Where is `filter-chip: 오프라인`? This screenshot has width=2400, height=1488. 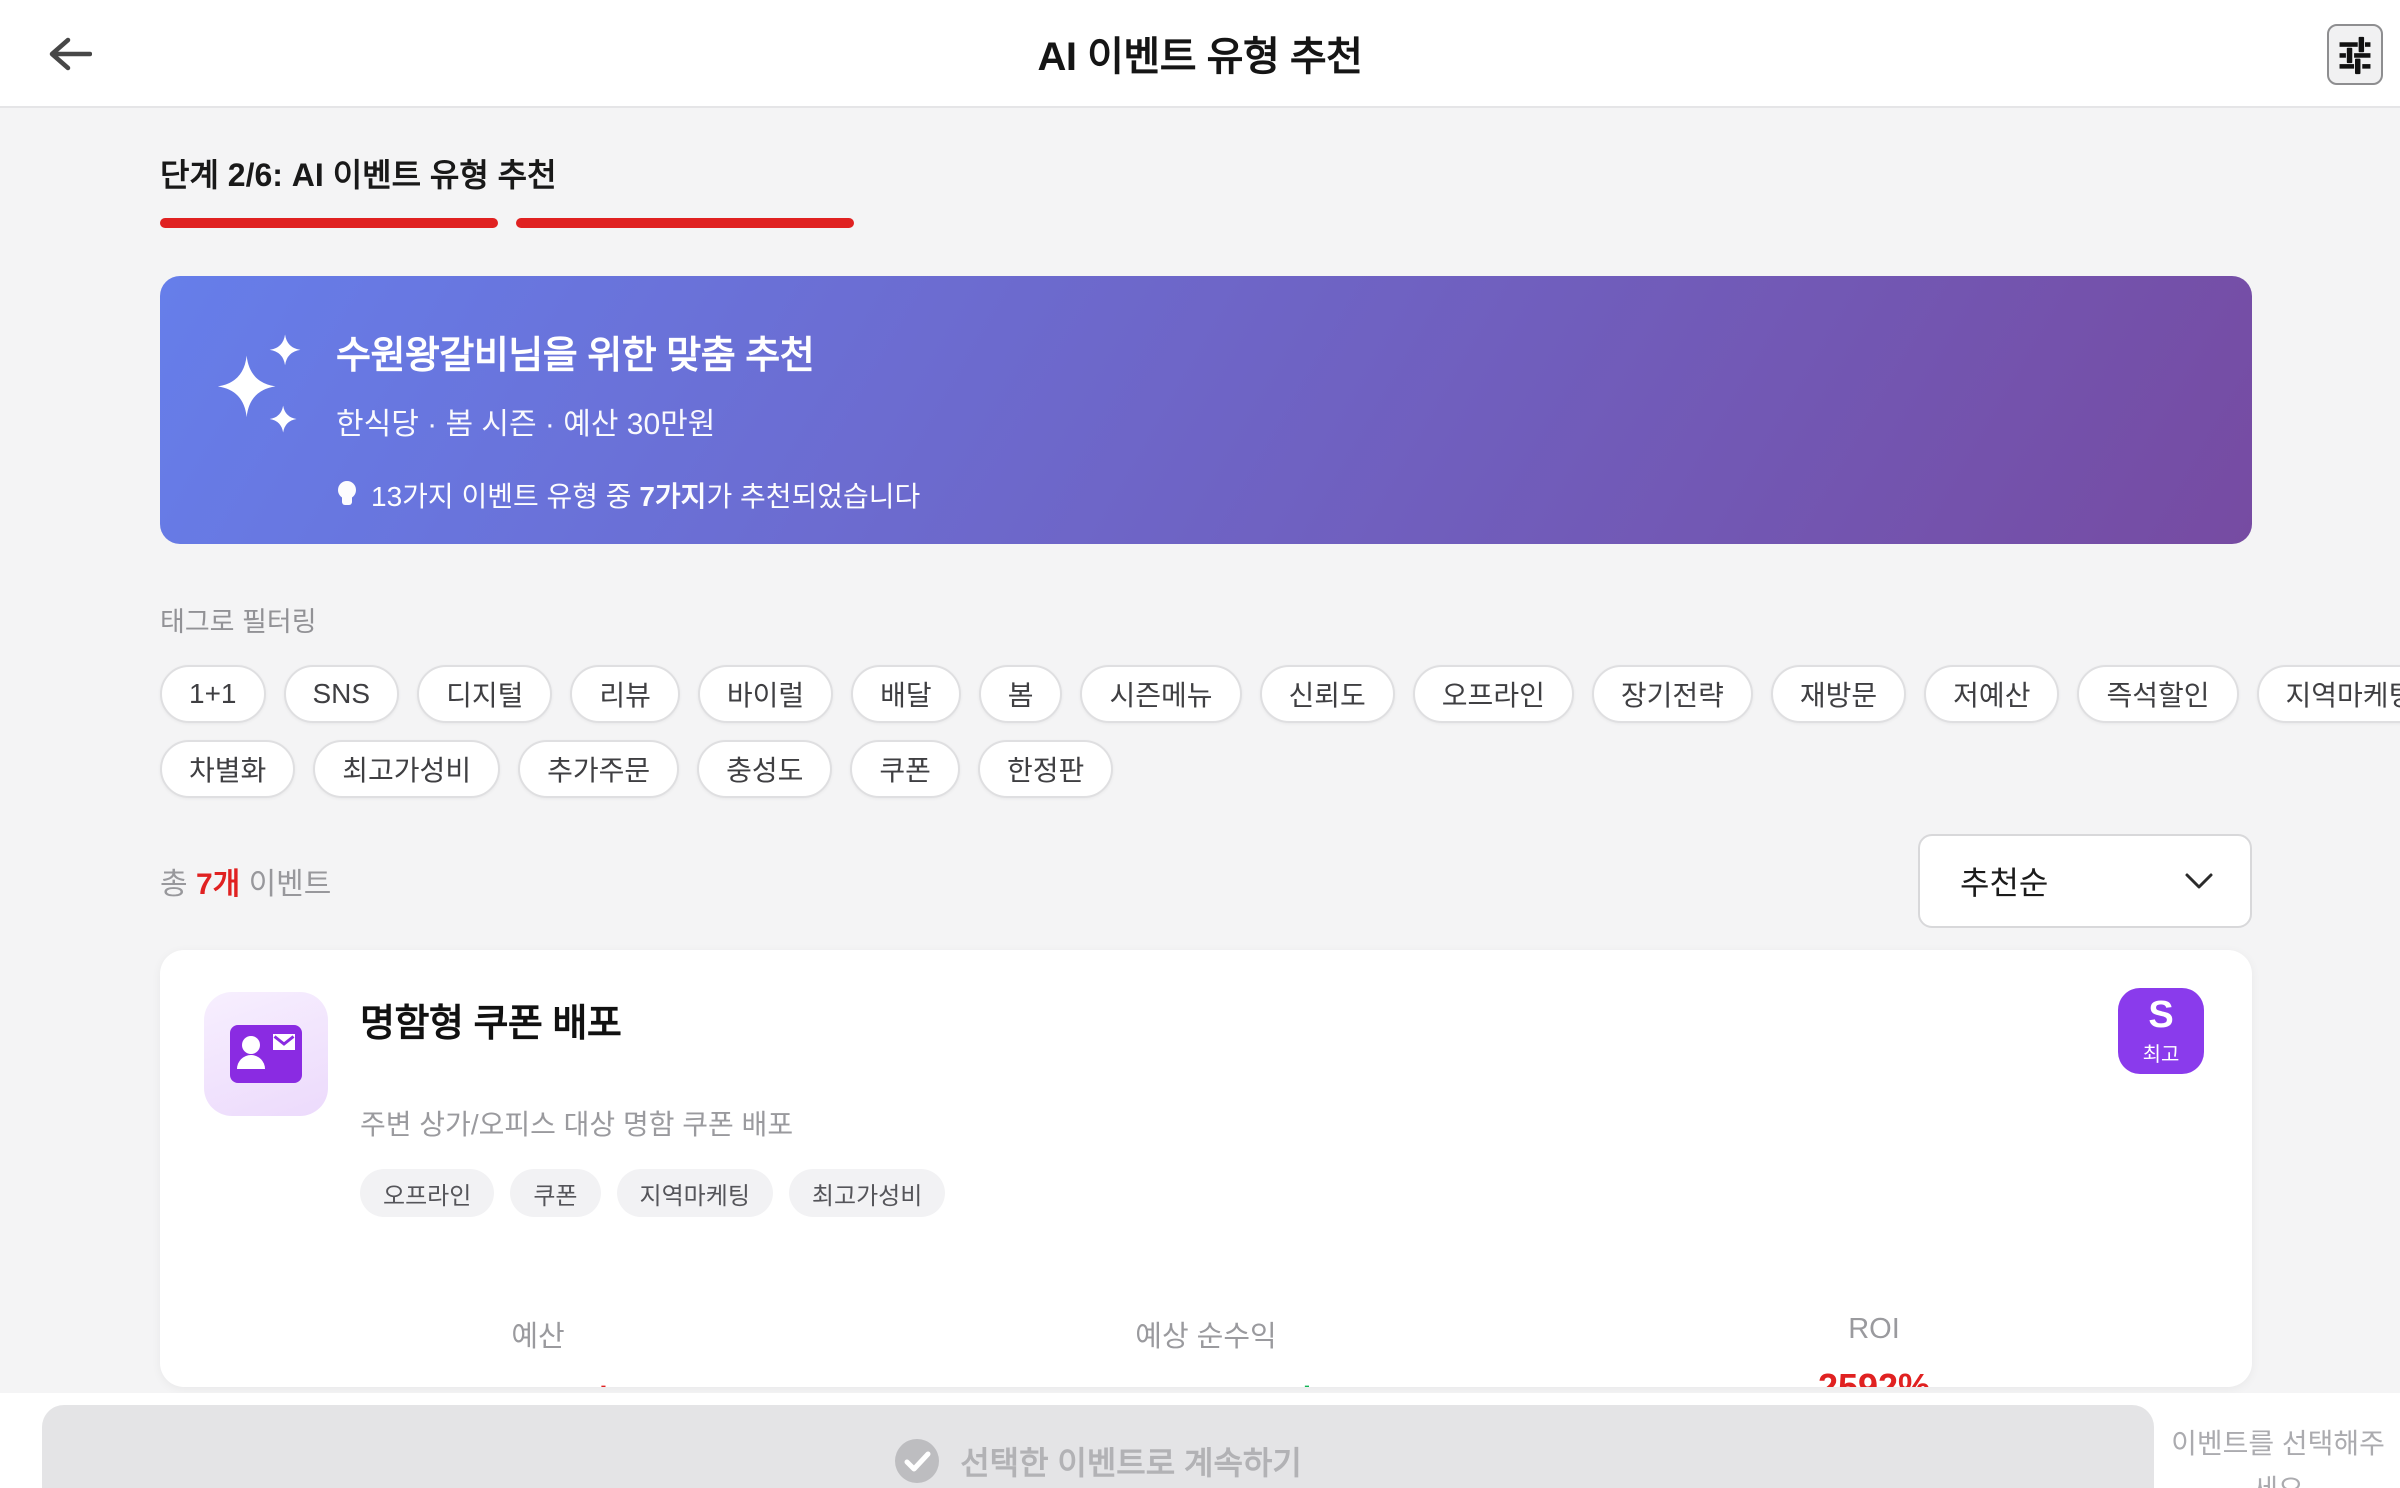
filter-chip: 오프라인 is located at coordinates (1493, 694).